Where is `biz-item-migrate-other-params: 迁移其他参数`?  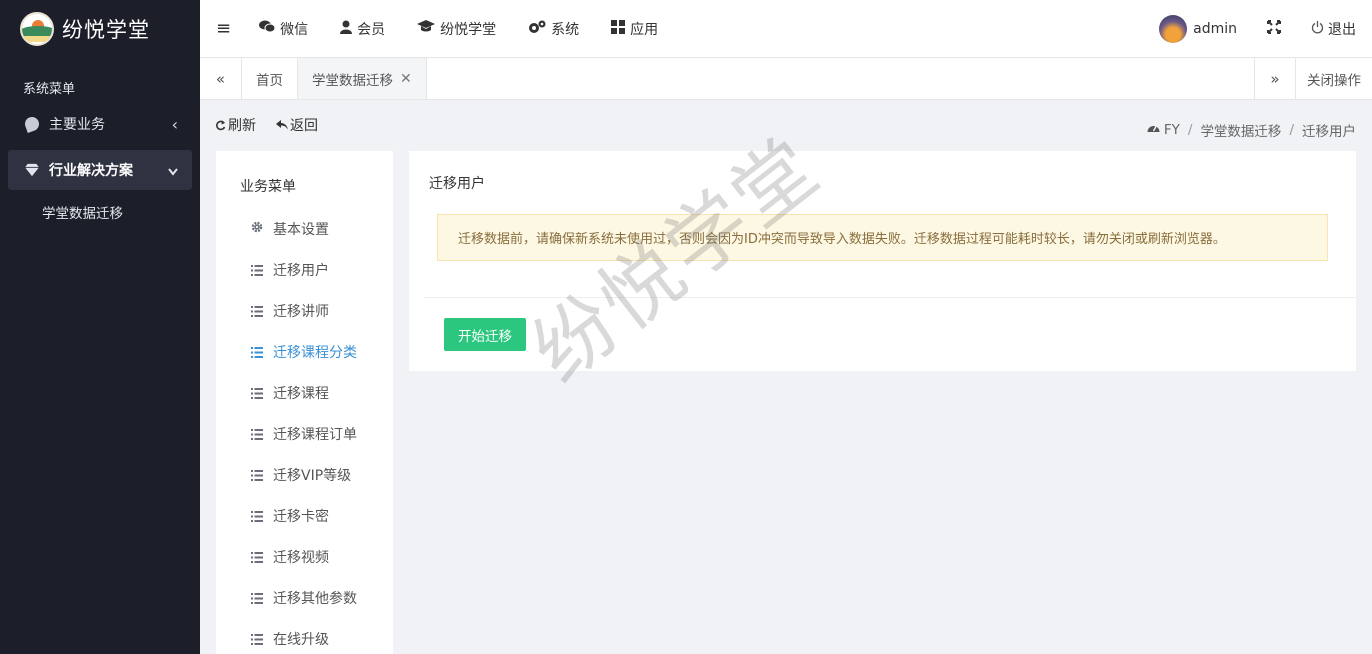
biz-item-migrate-other-params: 迁移其他参数 is located at coordinates (304, 597).